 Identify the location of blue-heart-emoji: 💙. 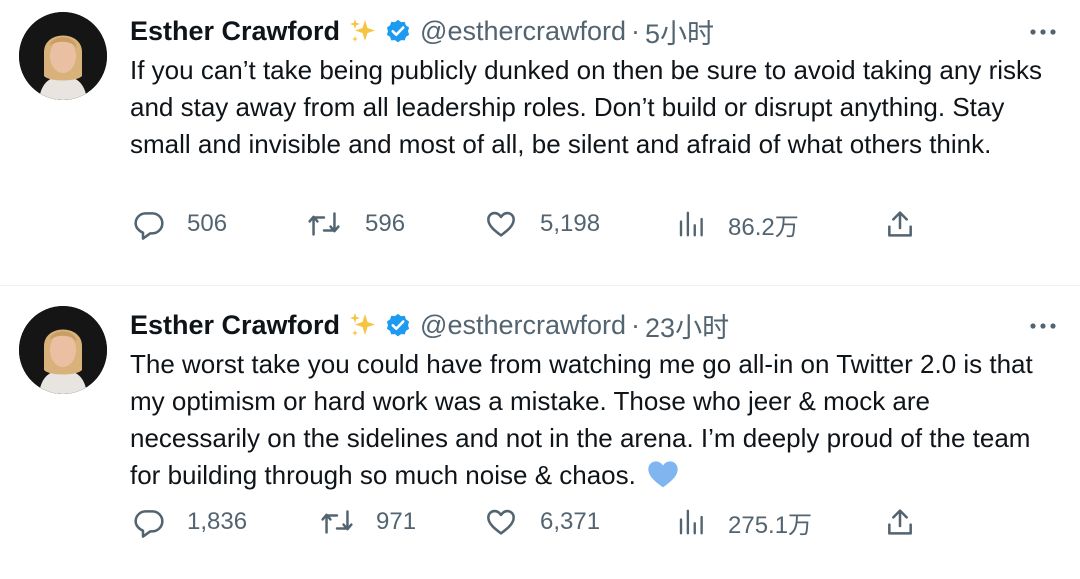
(663, 479).